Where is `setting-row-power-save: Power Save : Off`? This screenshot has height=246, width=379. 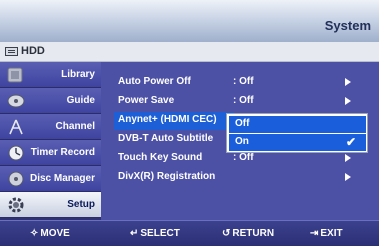
setting-row-power-save: Power Save : Off is located at coordinates (240, 102).